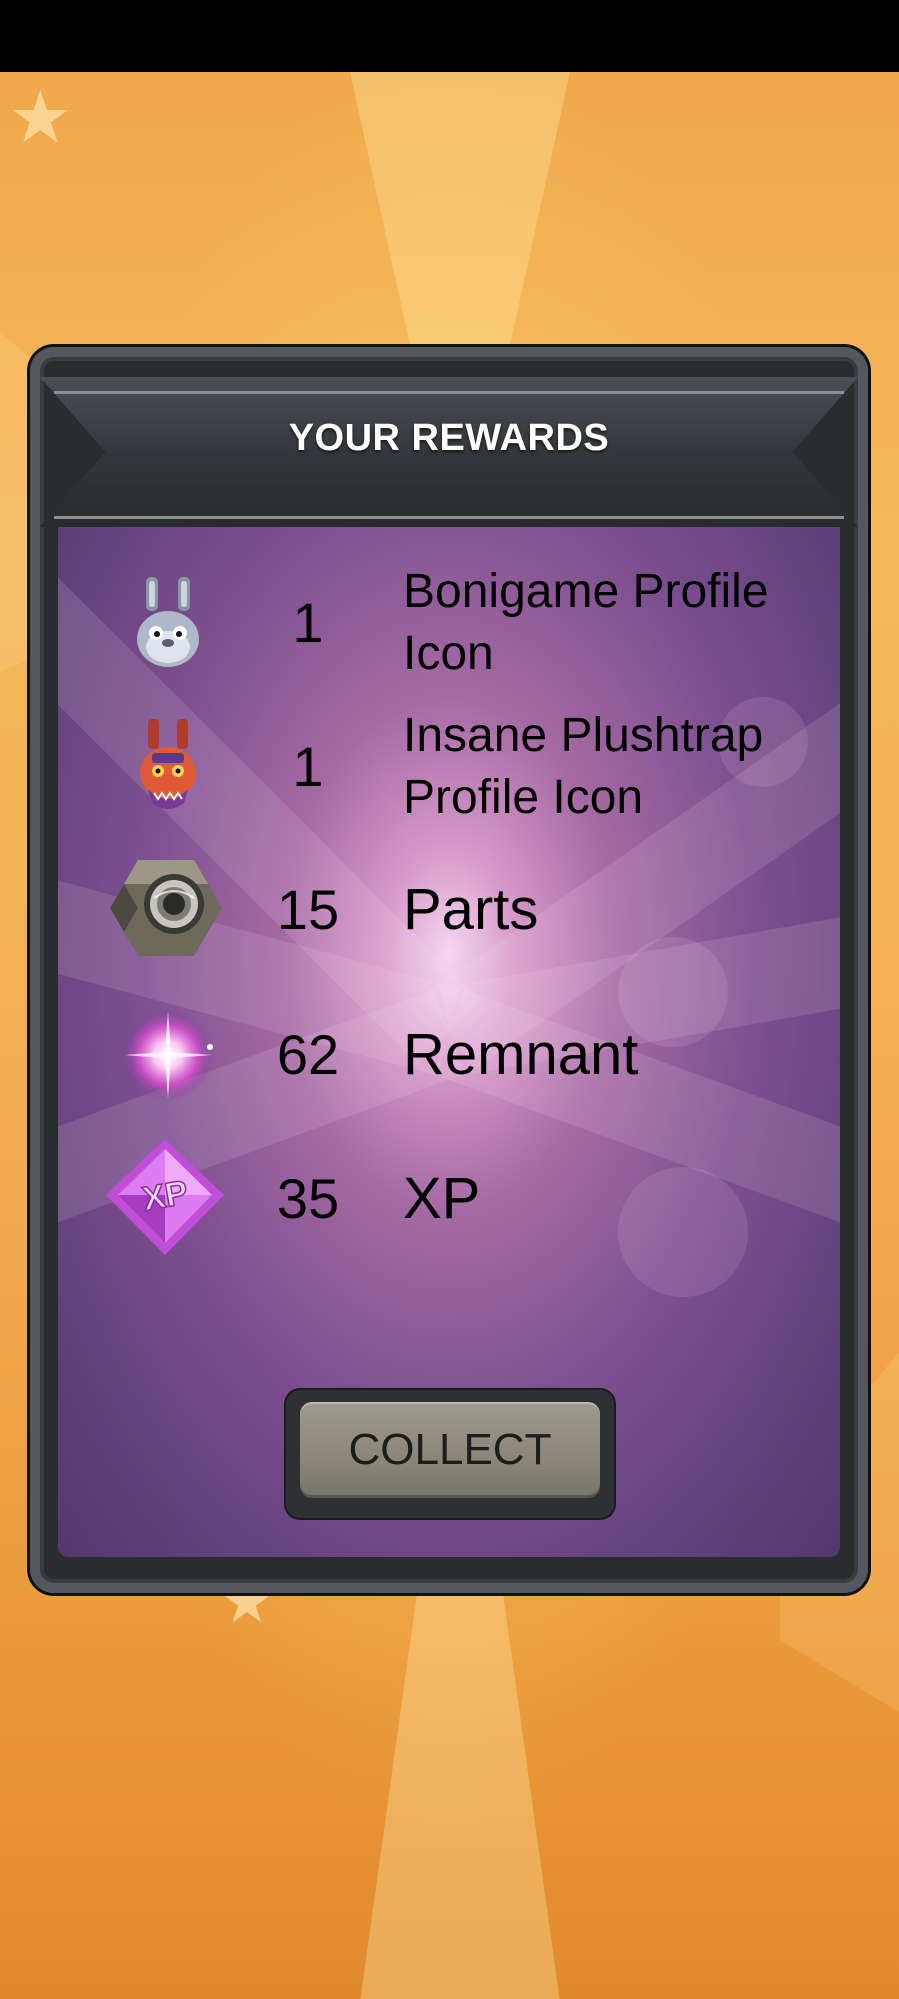  I want to click on reward-row: XP 35 XP, so click(449, 1199).